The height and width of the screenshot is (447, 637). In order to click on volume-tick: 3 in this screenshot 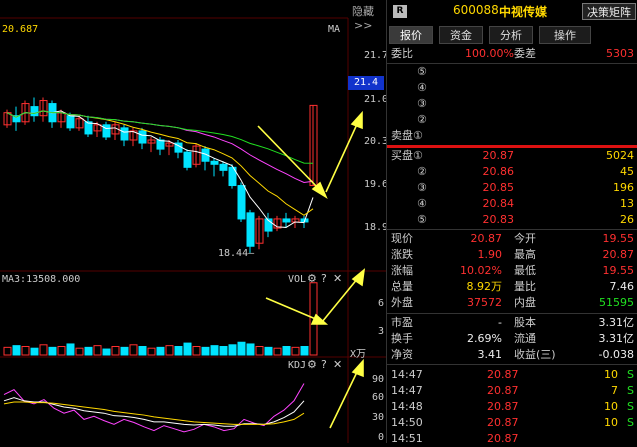, I will do `click(381, 331)`.